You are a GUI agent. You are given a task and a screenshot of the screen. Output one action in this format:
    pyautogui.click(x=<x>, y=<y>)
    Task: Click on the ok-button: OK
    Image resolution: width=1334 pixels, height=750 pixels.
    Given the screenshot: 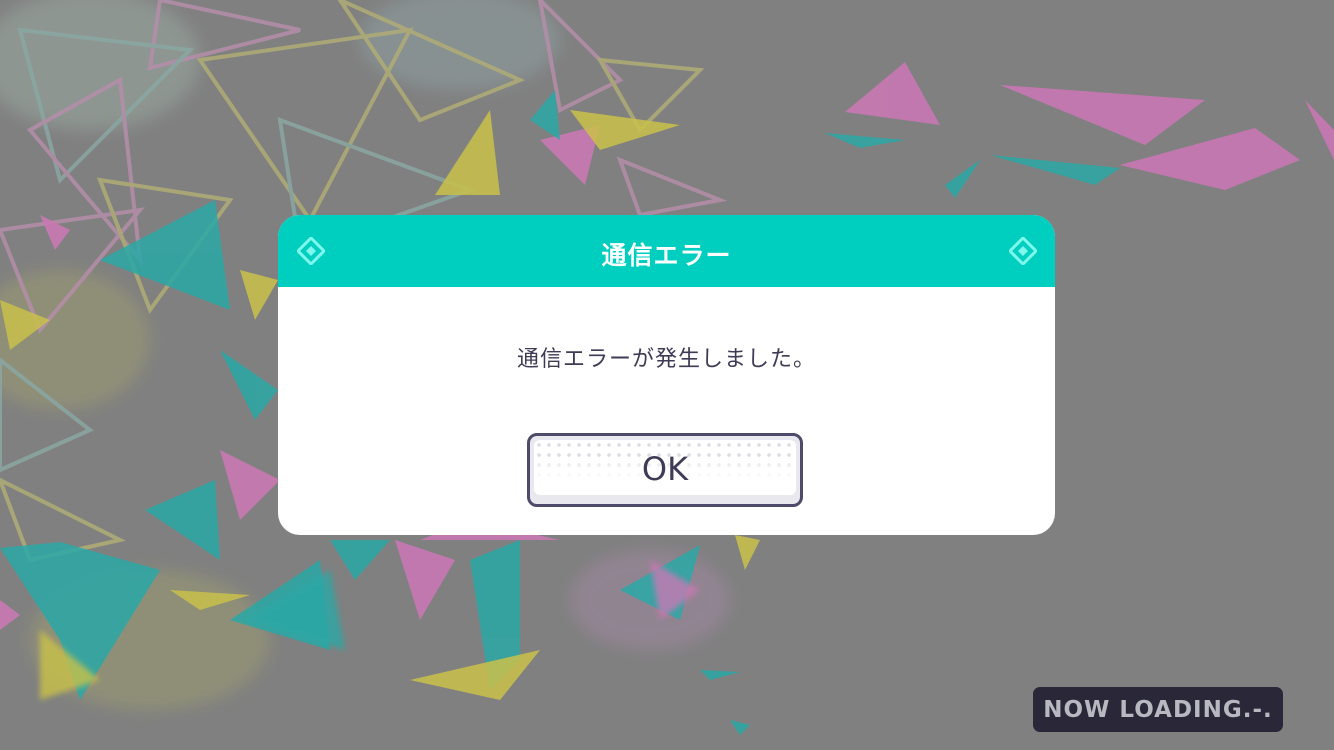 What is the action you would take?
    pyautogui.click(x=665, y=470)
    